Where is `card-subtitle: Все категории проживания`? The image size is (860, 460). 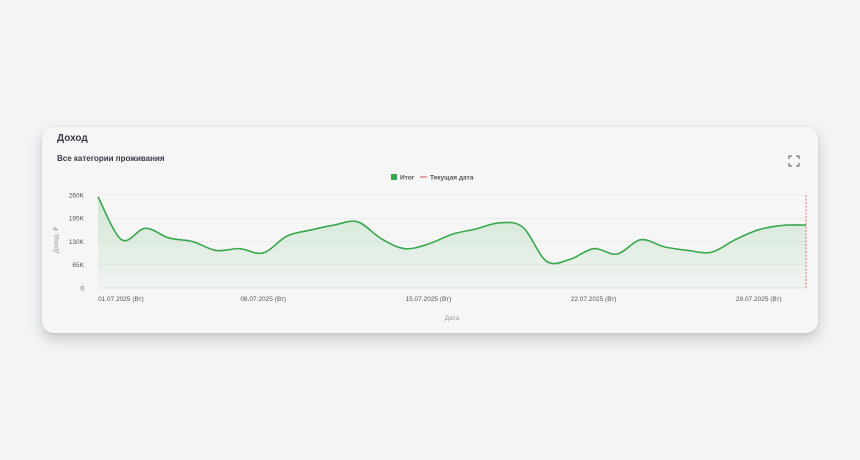 card-subtitle: Все категории проживания is located at coordinates (111, 158).